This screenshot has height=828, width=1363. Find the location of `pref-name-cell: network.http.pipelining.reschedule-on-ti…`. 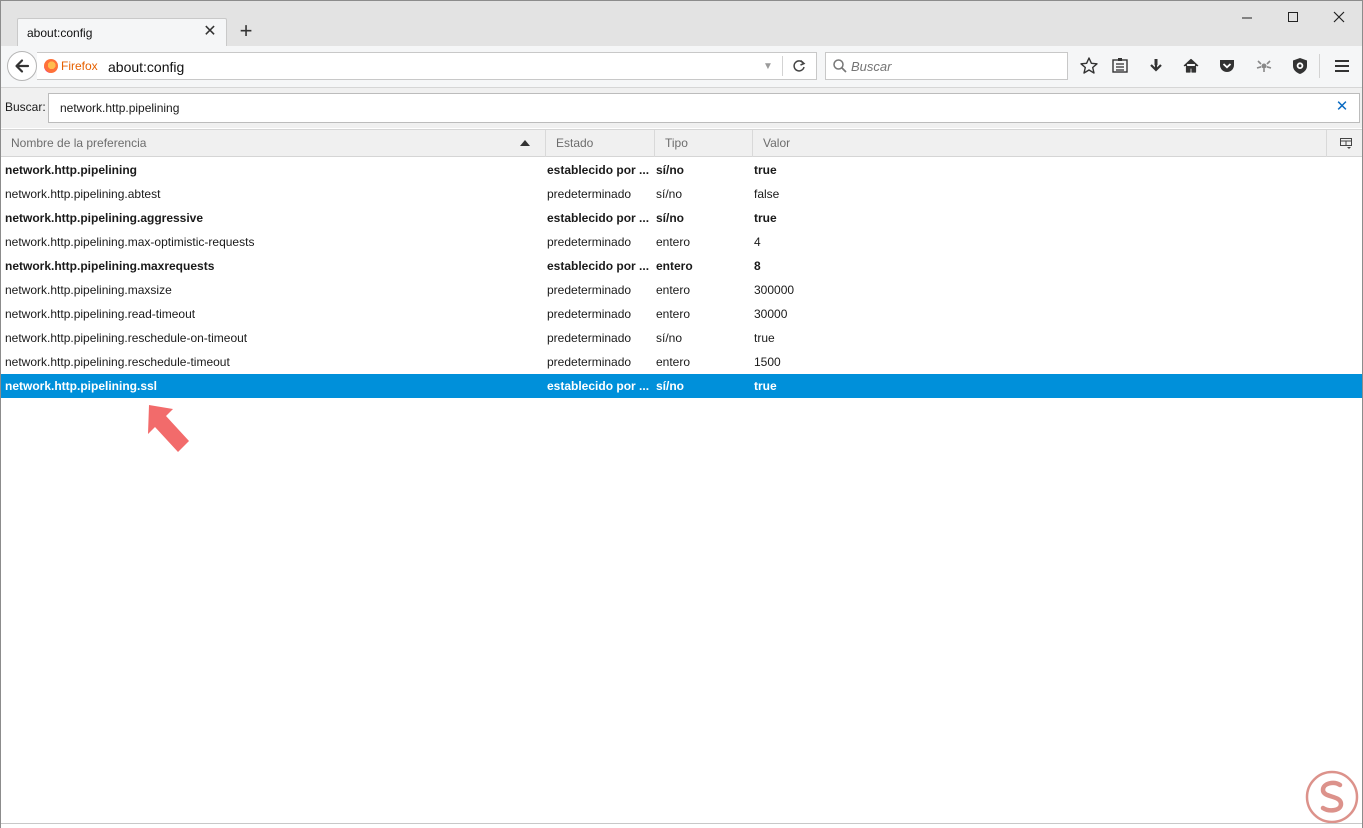

pref-name-cell: network.http.pipelining.reschedule-on-ti… is located at coordinates (126, 338).